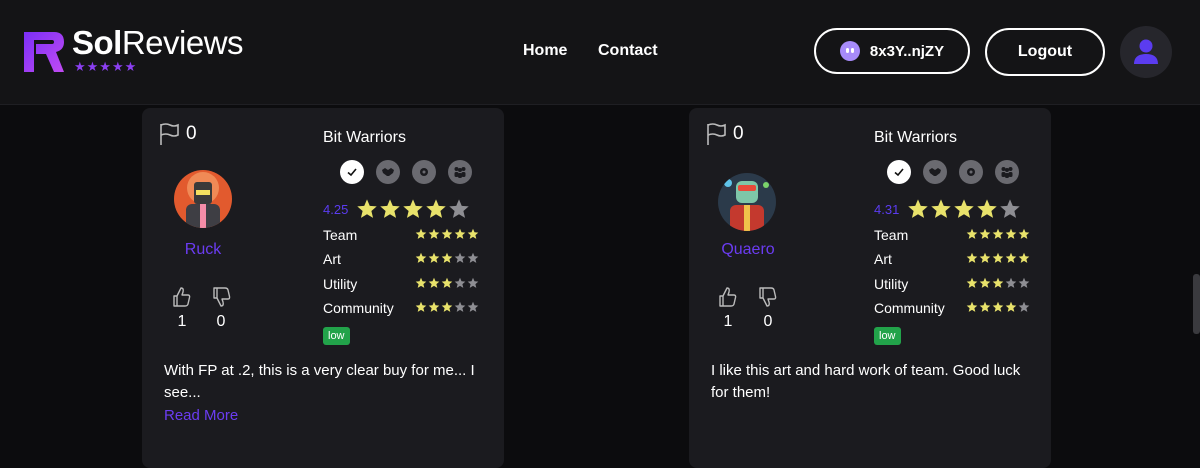  What do you see at coordinates (332, 259) in the screenshot?
I see `category-label: Art` at bounding box center [332, 259].